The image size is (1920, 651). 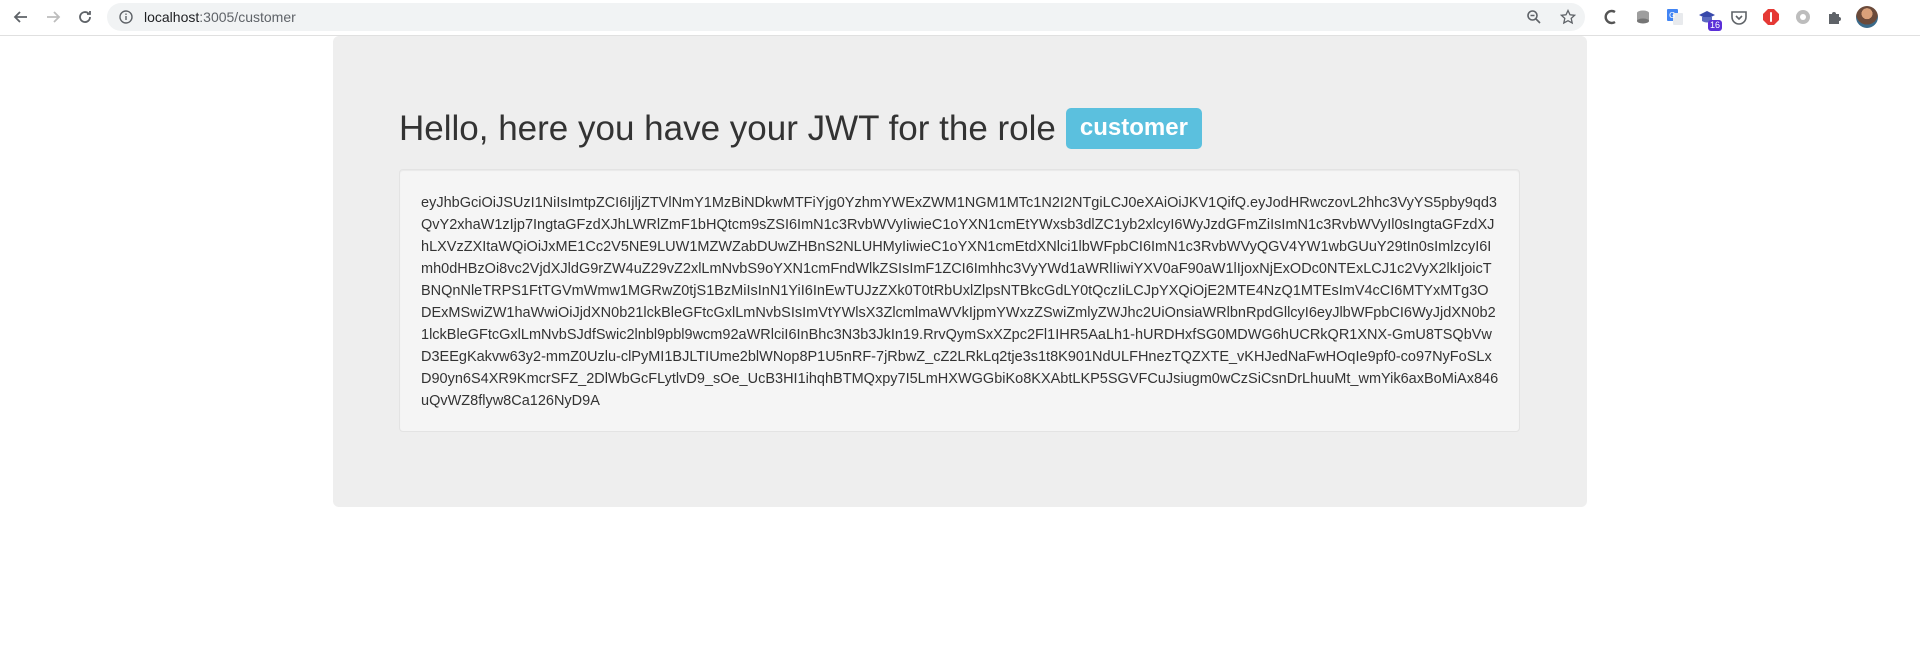 I want to click on puzzle-extensions-icon, so click(x=1835, y=17).